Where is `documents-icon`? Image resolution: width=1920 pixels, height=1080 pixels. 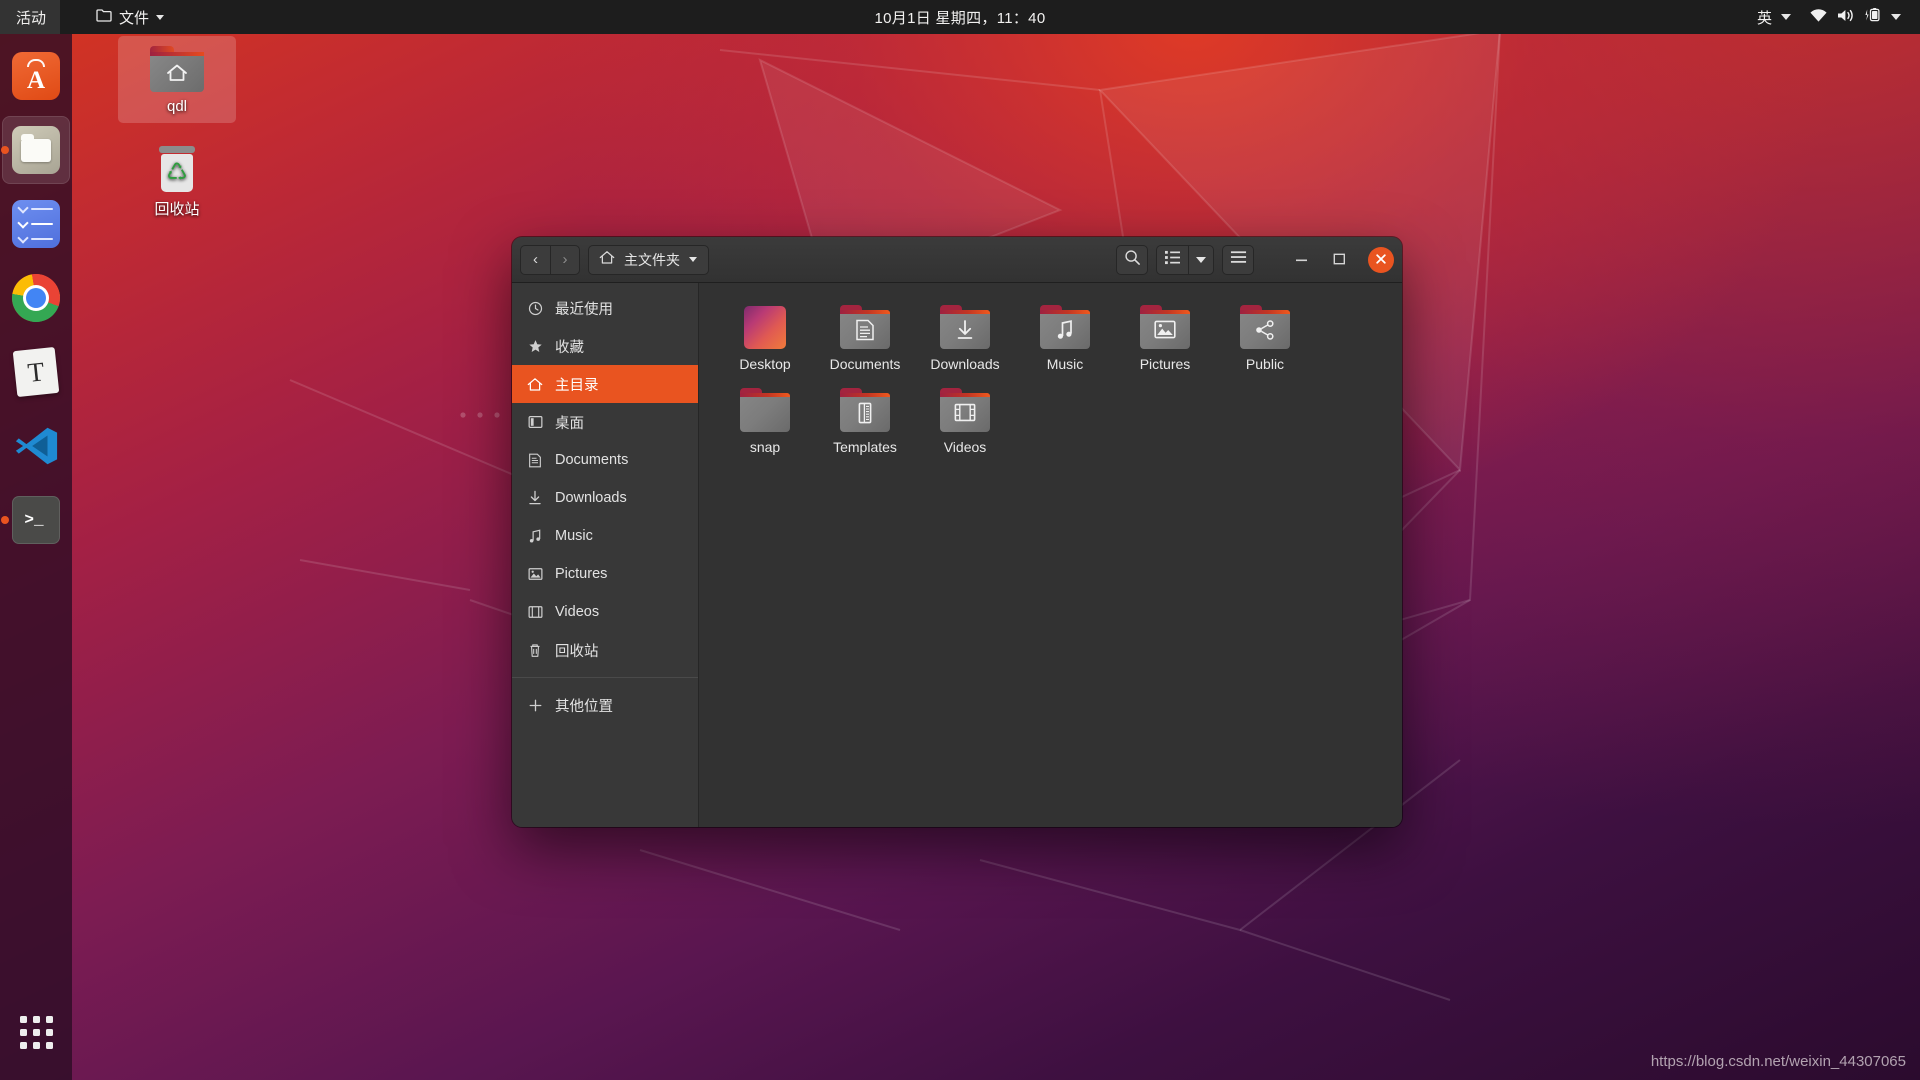 documents-icon is located at coordinates (535, 460).